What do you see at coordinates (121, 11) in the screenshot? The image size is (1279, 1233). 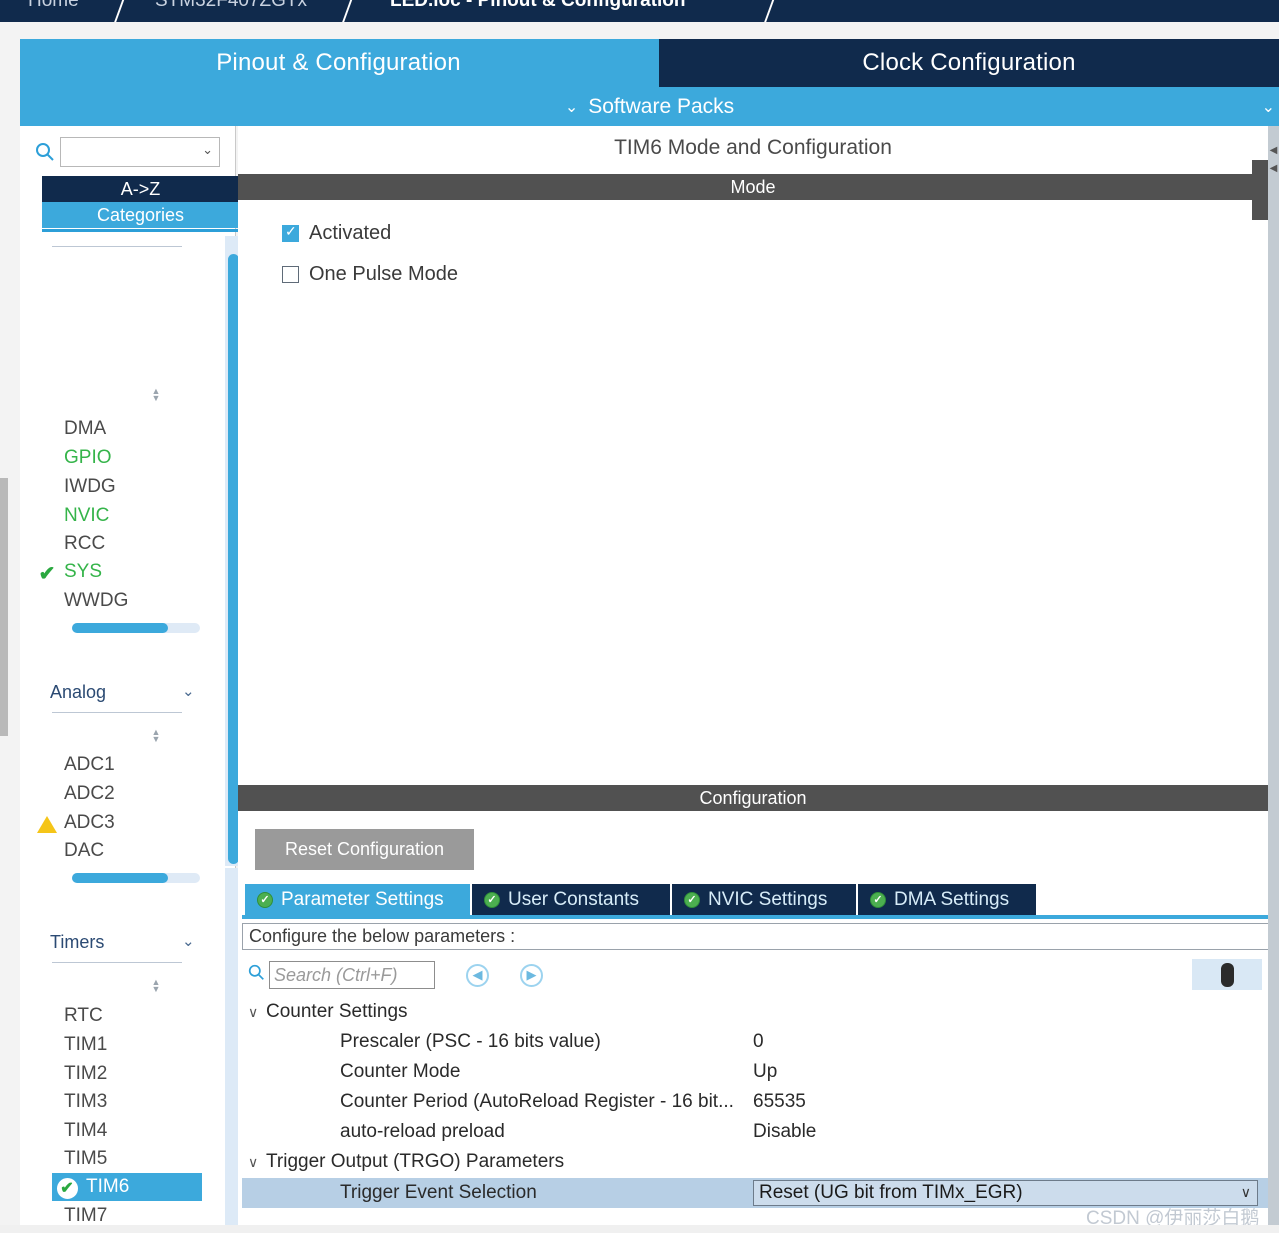 I see `breadcrumb-separator` at bounding box center [121, 11].